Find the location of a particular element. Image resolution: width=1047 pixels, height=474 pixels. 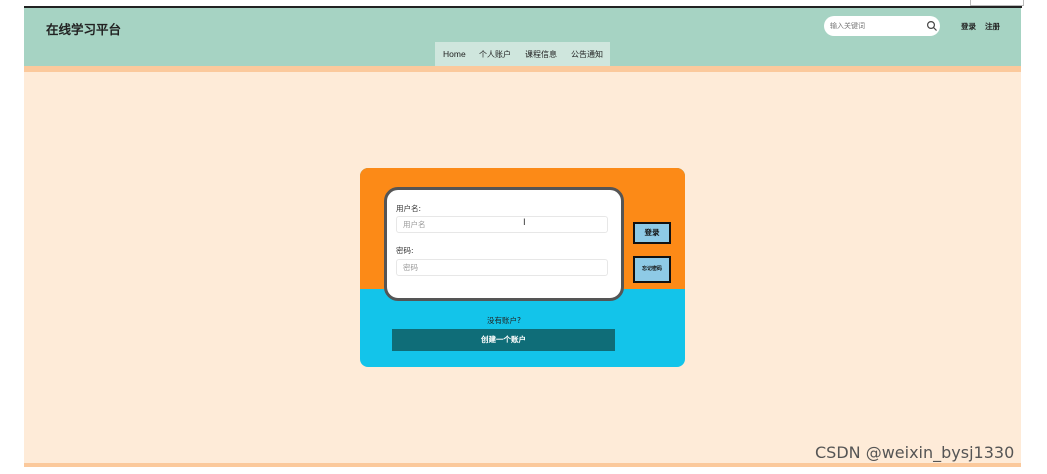

forgot-password-button: 忘记密码 is located at coordinates (652, 269).